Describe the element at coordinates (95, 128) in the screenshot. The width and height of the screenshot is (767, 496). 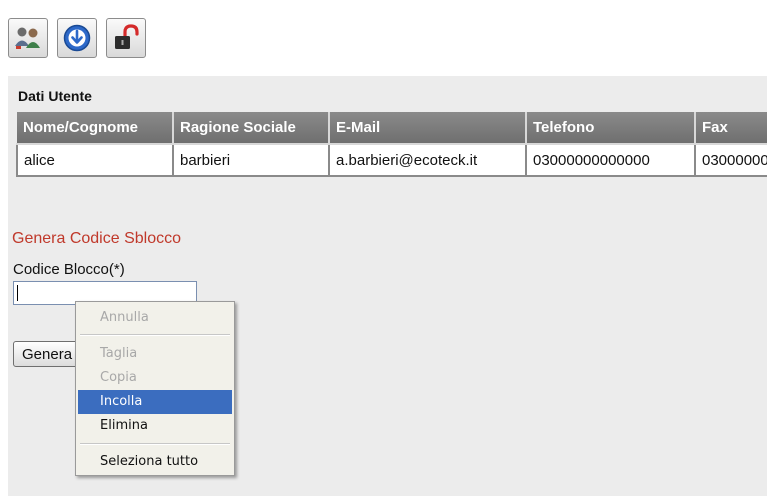
I see `column-header-name: Nome/Cognome` at that location.